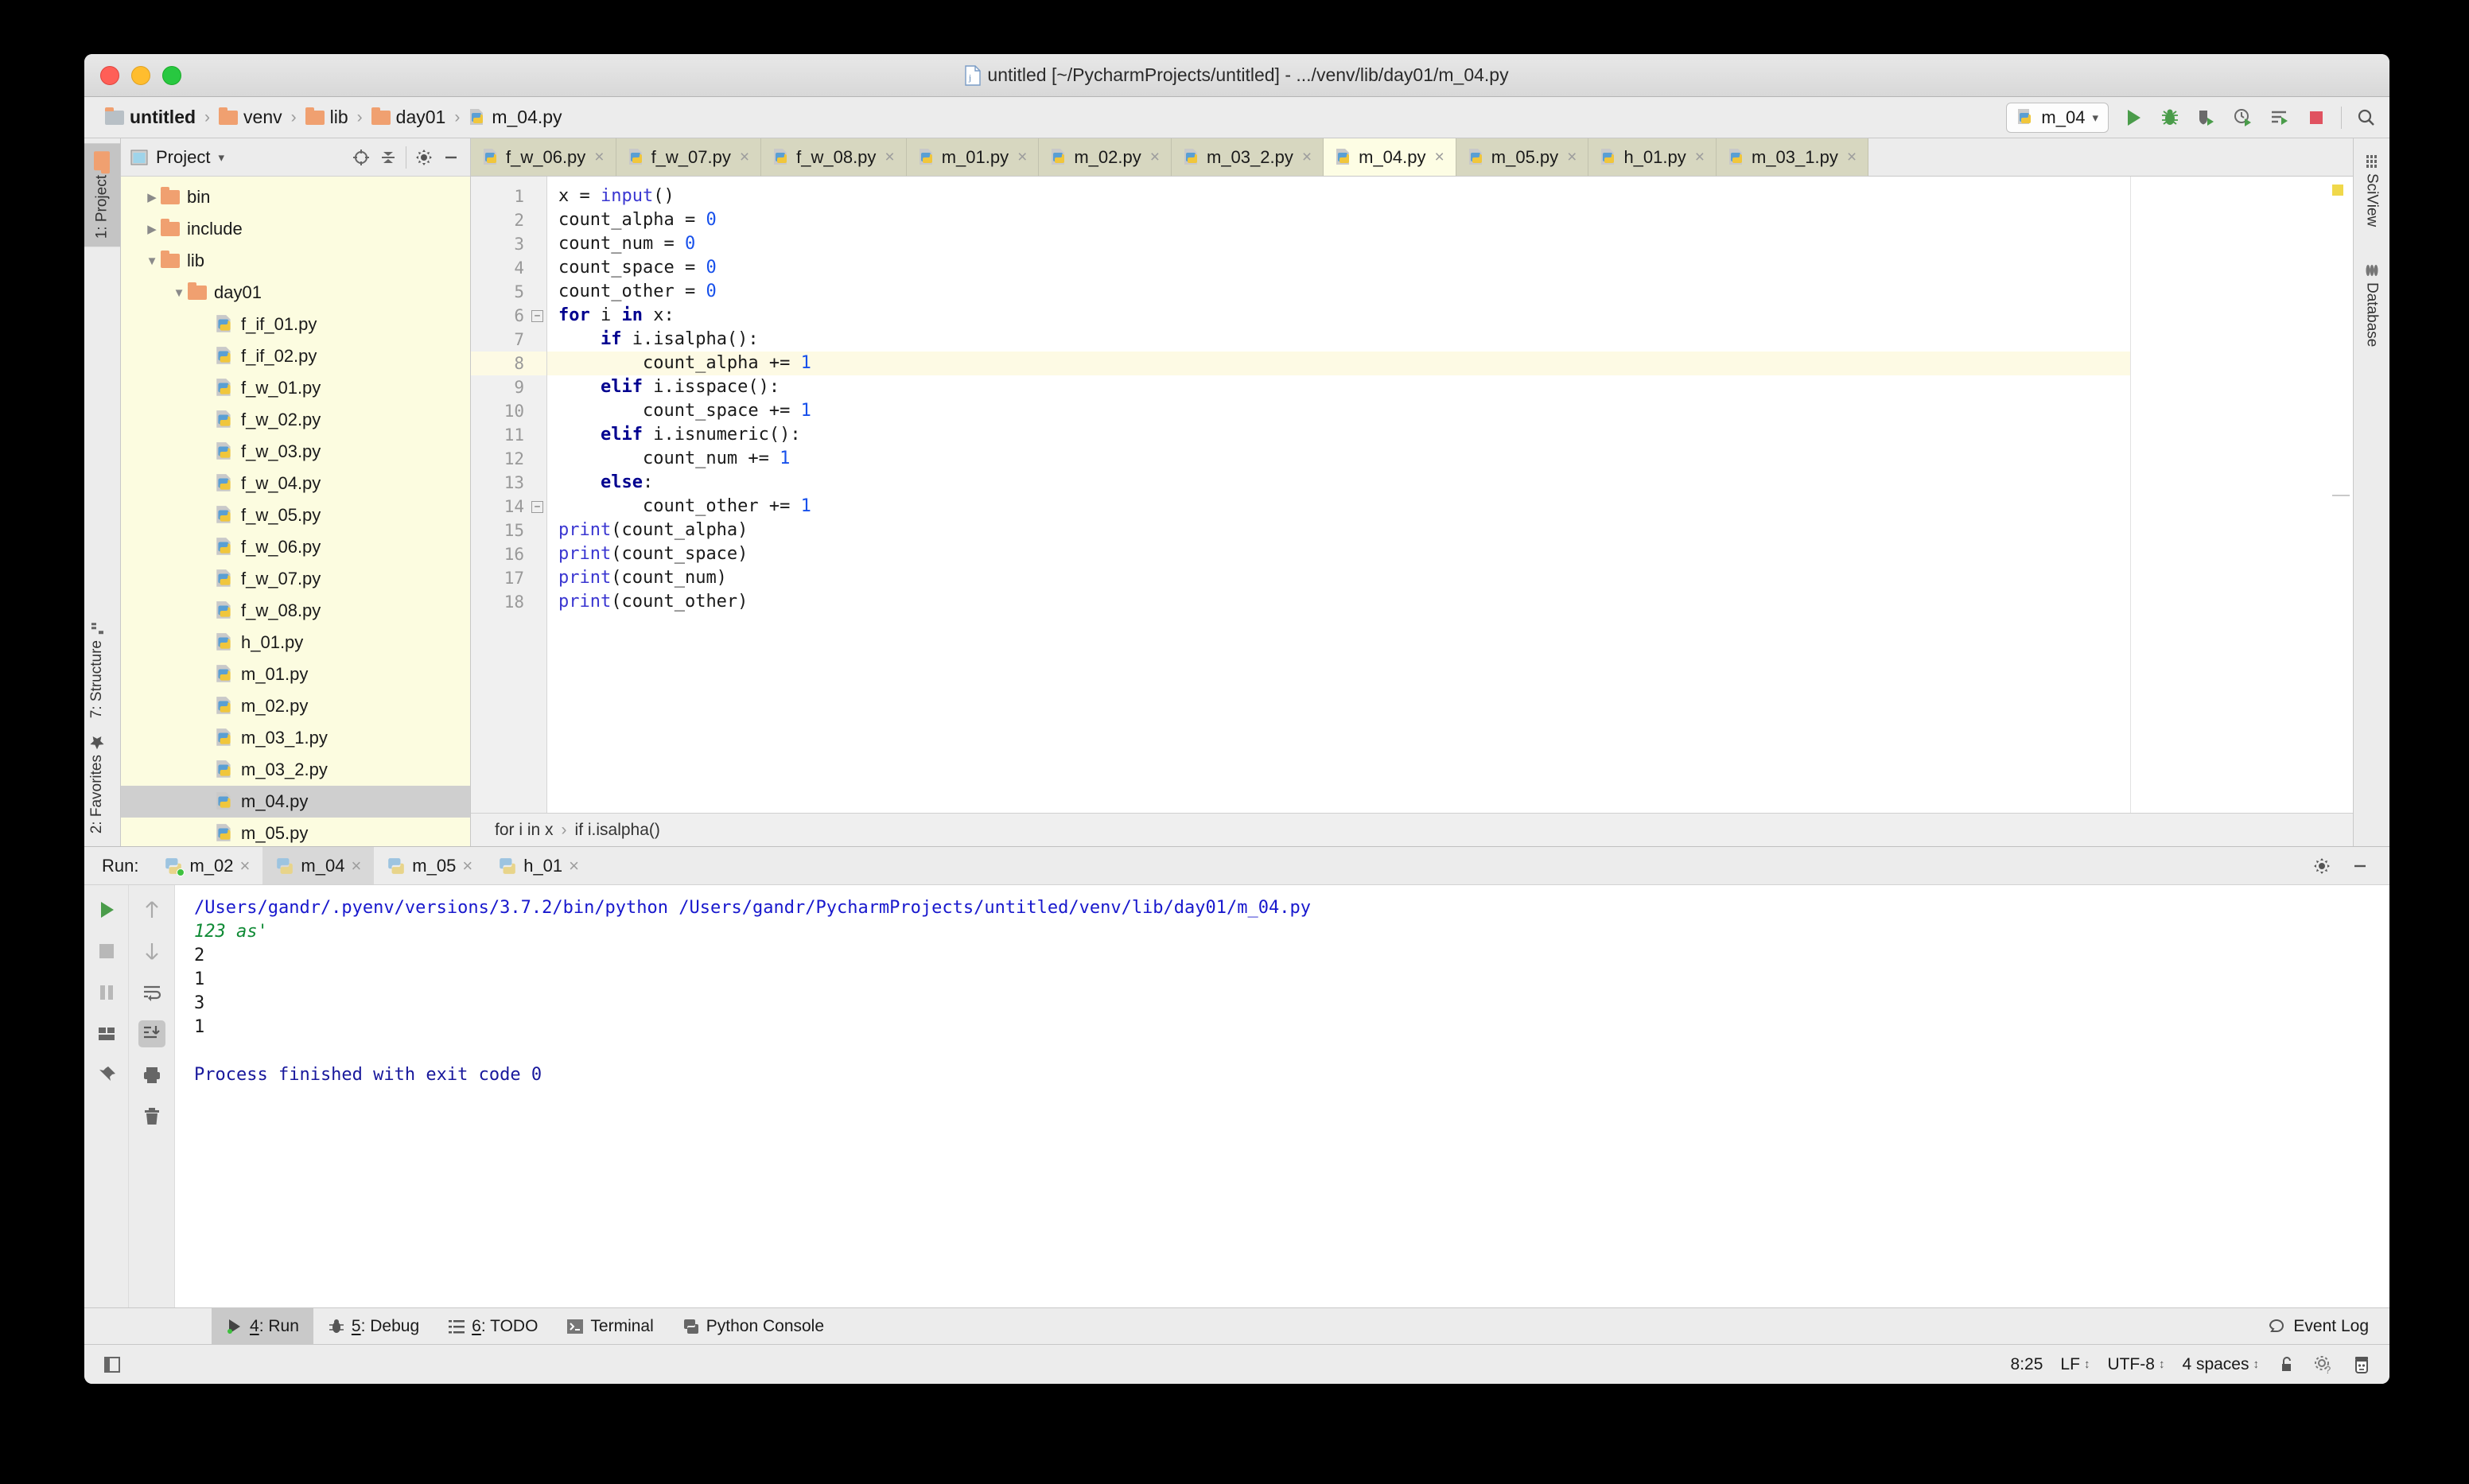  I want to click on editor-tab-m_05-py: m_05.py ×, so click(1522, 157).